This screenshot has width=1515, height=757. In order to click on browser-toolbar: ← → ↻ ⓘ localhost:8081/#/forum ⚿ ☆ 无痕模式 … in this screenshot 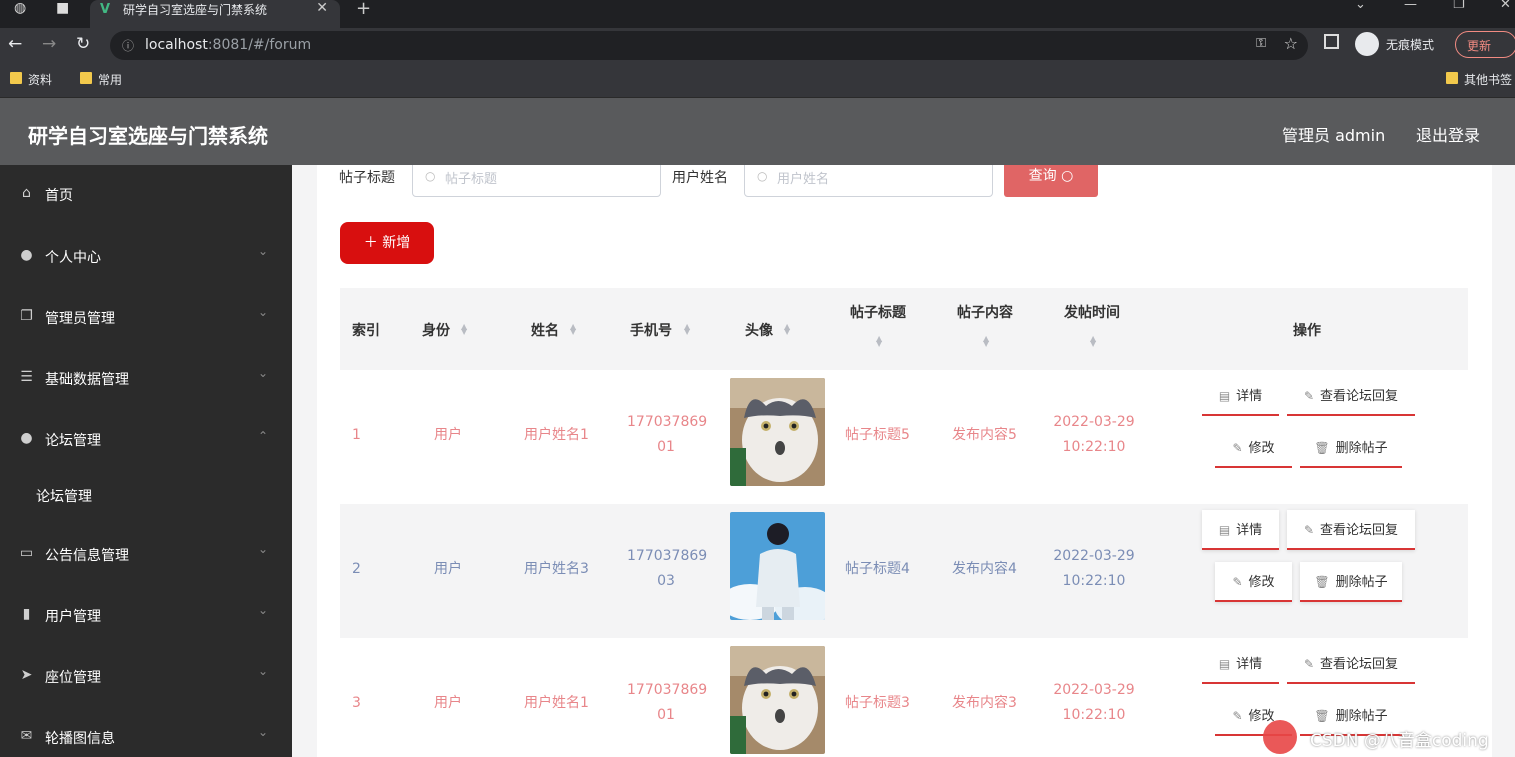, I will do `click(757, 45)`.